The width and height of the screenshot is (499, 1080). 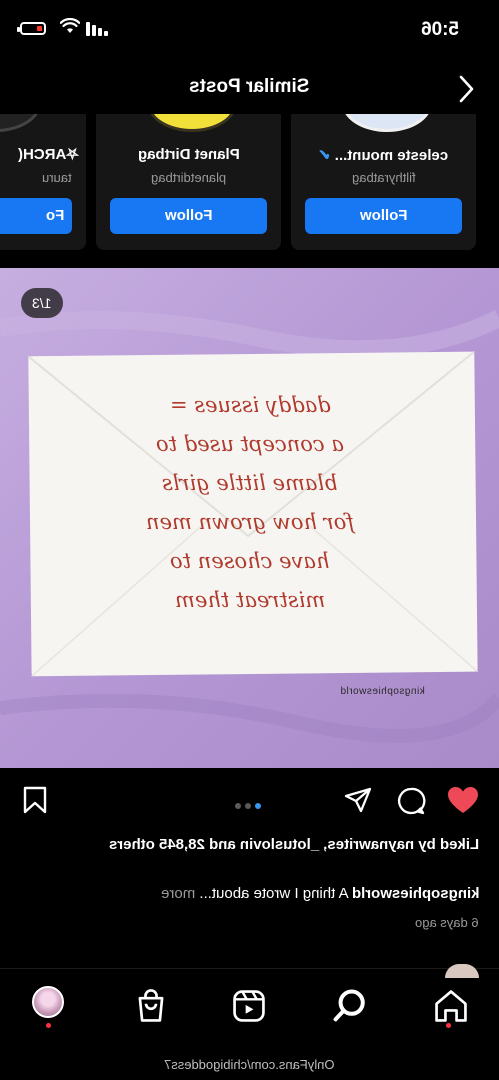 I want to click on post-actions, so click(x=249, y=801).